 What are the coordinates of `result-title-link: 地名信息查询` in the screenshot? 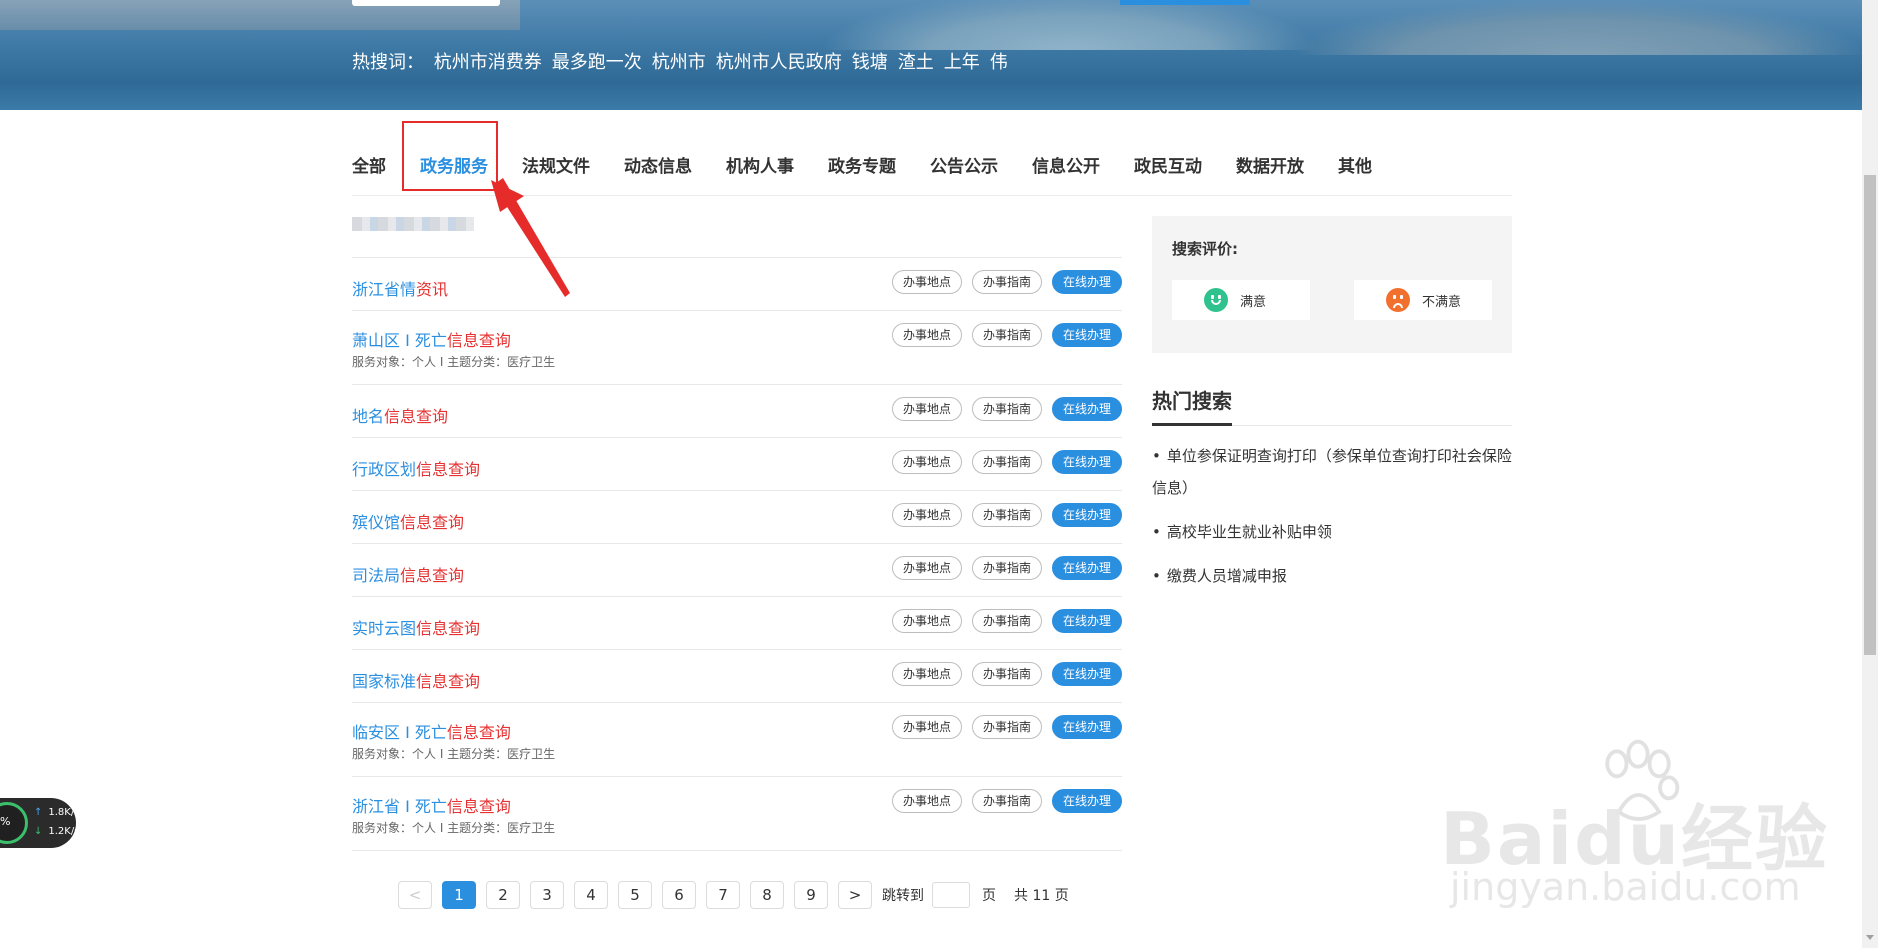 It's located at (400, 415).